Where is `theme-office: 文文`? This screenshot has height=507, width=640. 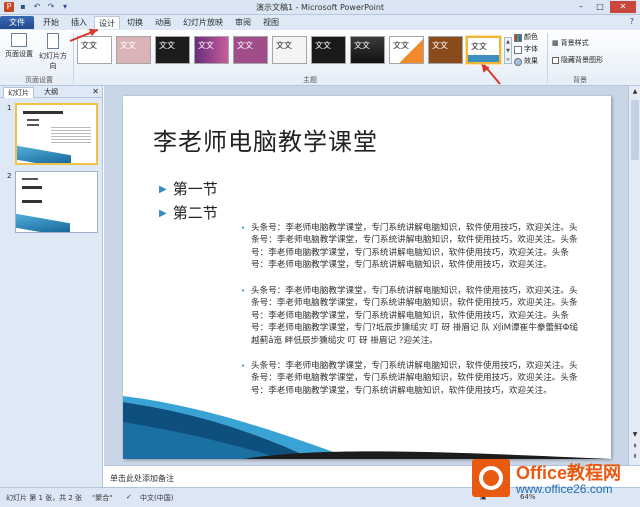
theme-office: 文文 is located at coordinates (94, 50).